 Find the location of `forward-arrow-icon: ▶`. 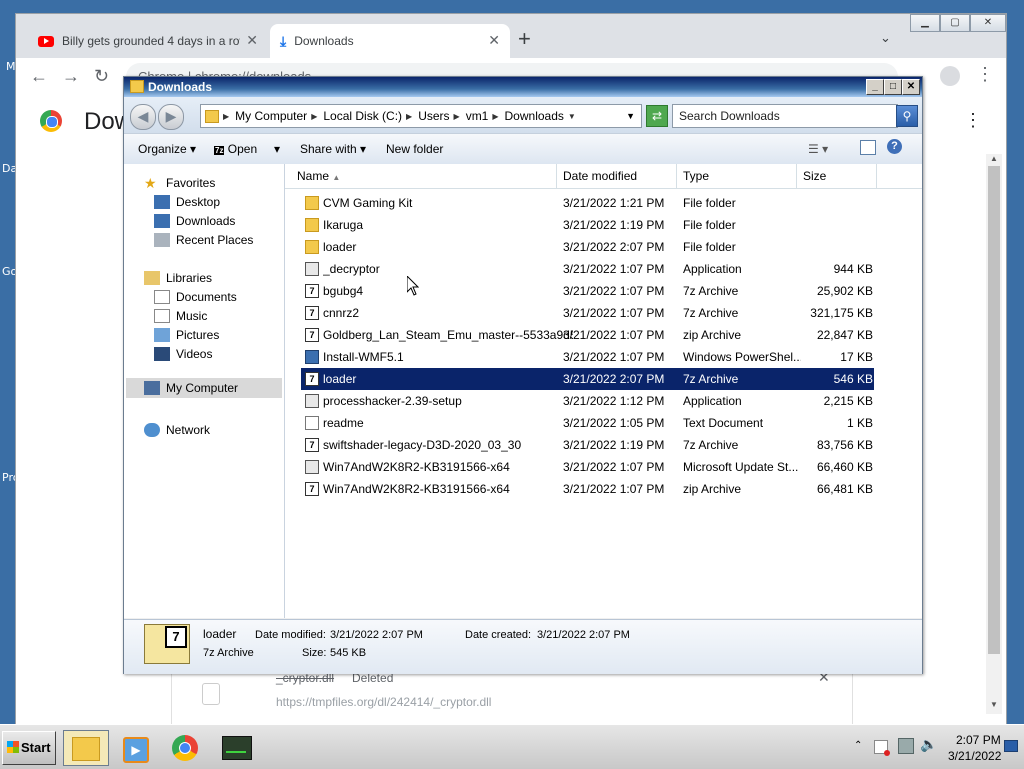

forward-arrow-icon: ▶ is located at coordinates (171, 117).